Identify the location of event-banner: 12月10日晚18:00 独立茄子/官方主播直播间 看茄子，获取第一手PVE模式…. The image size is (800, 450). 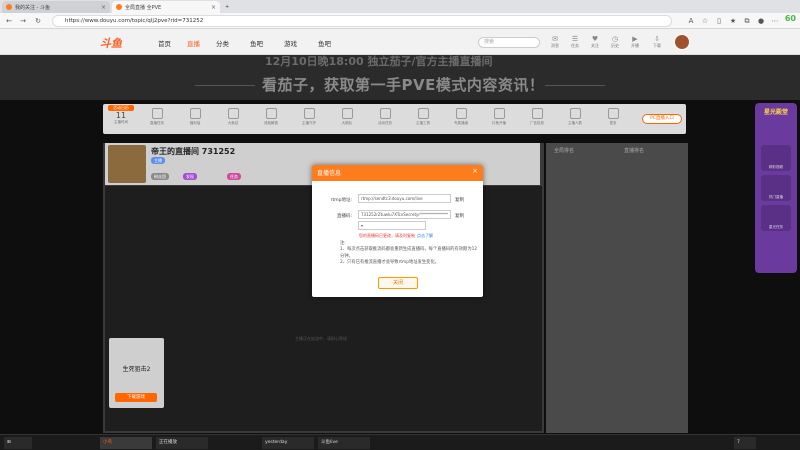
(400, 77).